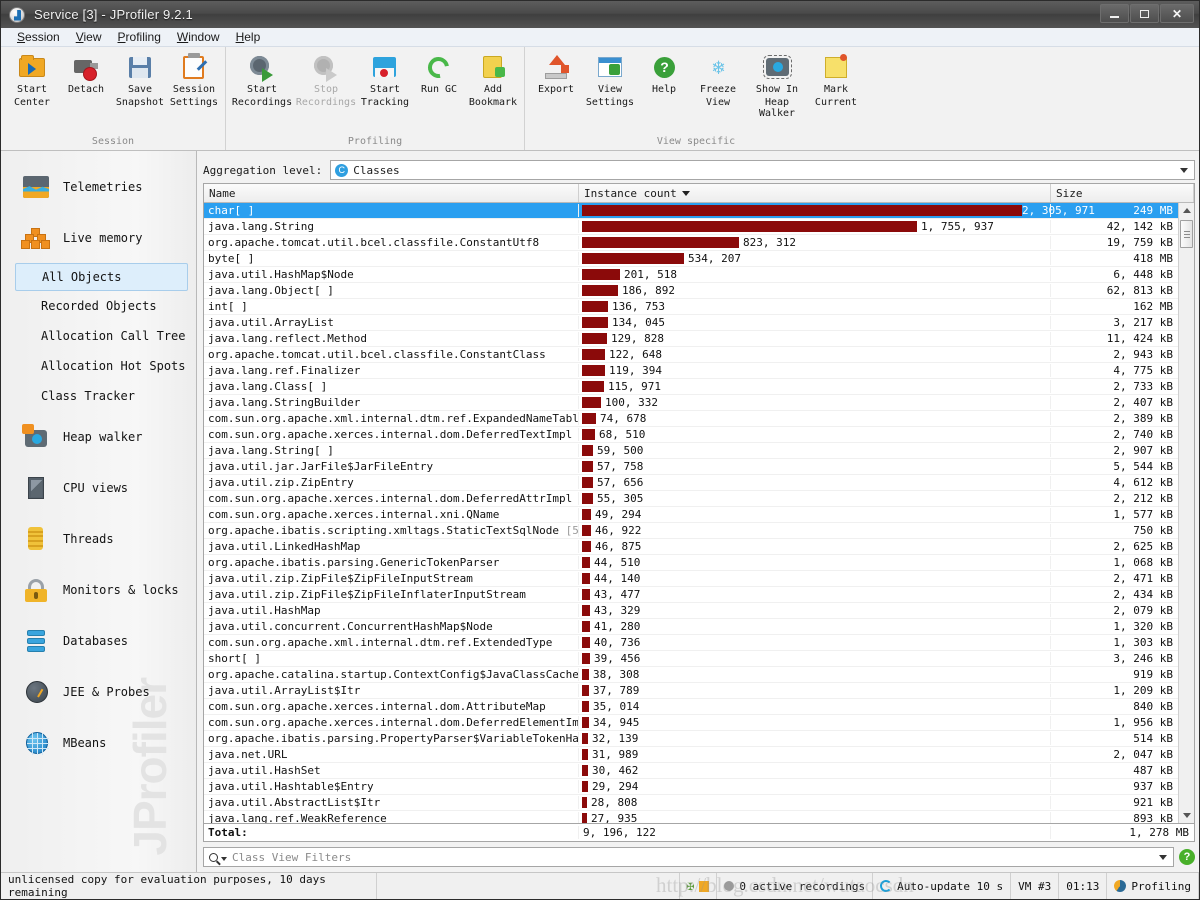 The image size is (1200, 900). What do you see at coordinates (98, 366) in the screenshot?
I see `sidebar-item-allocation-hot-spots: Allocation Hot Spots` at bounding box center [98, 366].